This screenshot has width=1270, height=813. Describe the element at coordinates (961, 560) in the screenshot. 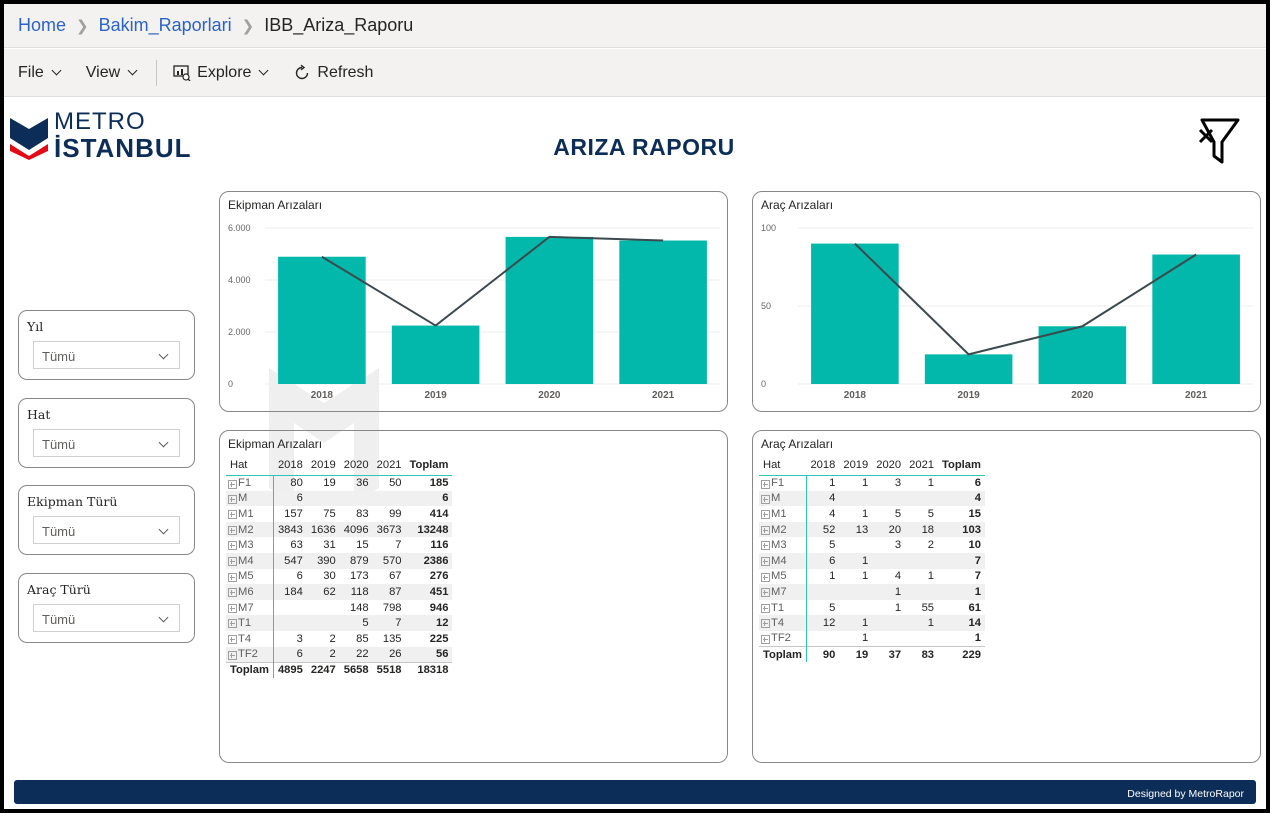

I see `matrix-cell: 7` at that location.